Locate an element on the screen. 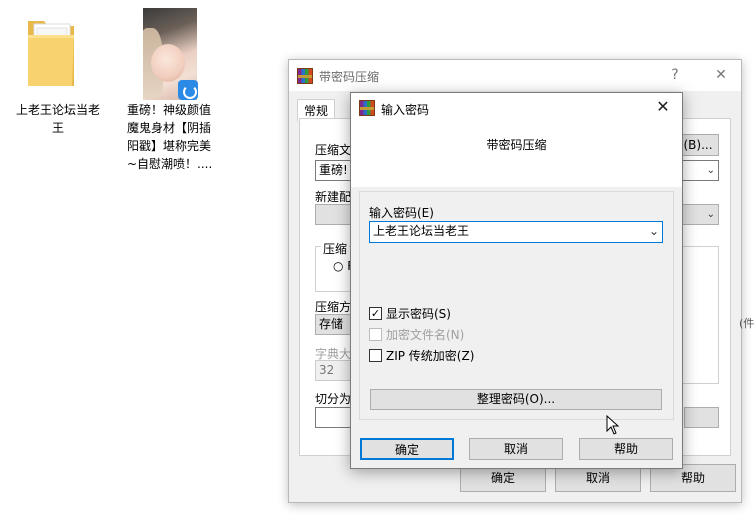 This screenshot has width=755, height=515. password-label: 输入密码(E) is located at coordinates (401, 213).